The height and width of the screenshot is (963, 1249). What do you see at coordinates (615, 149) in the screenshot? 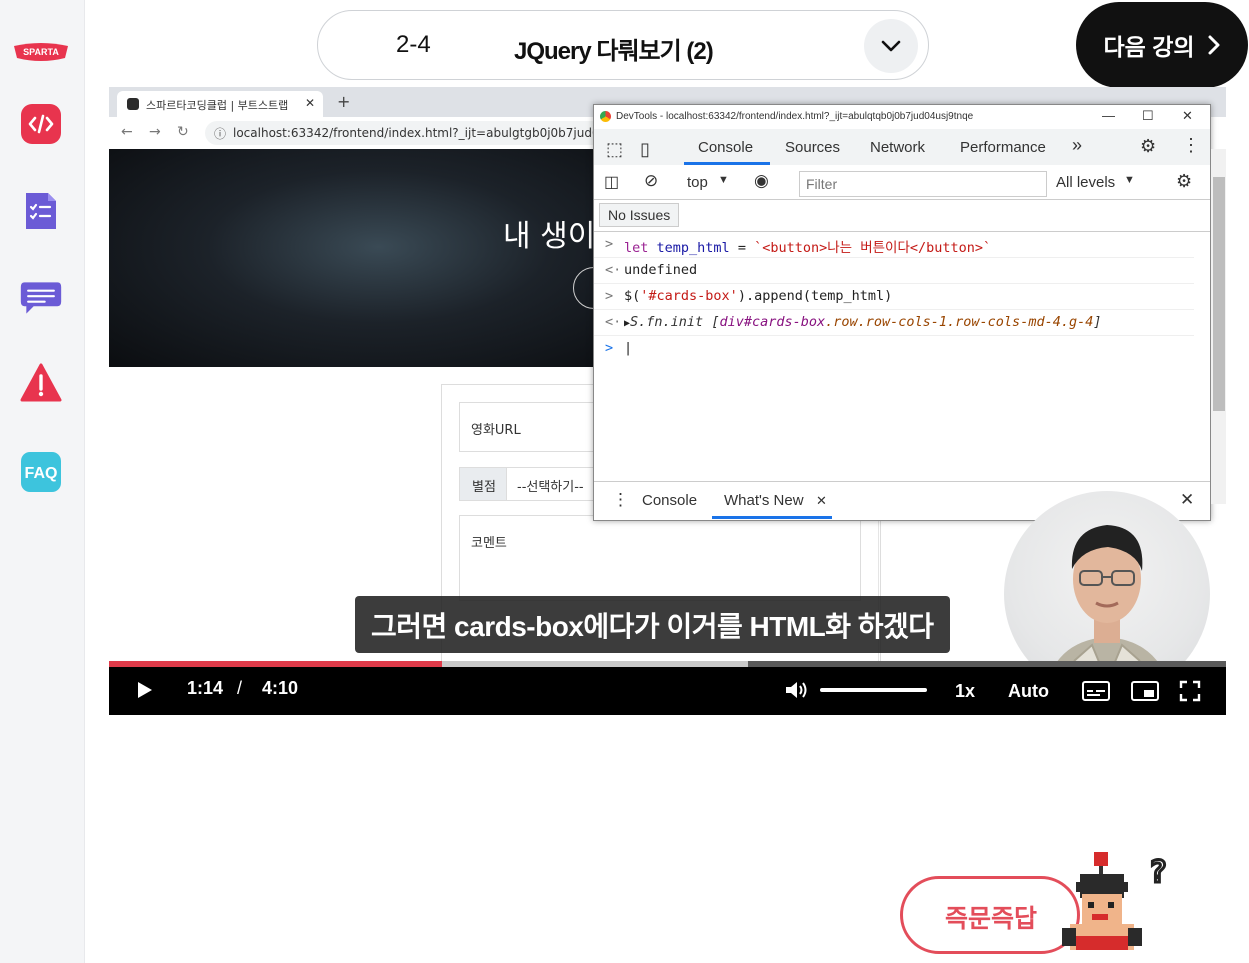
I see `inspect-icon: ⬚` at bounding box center [615, 149].